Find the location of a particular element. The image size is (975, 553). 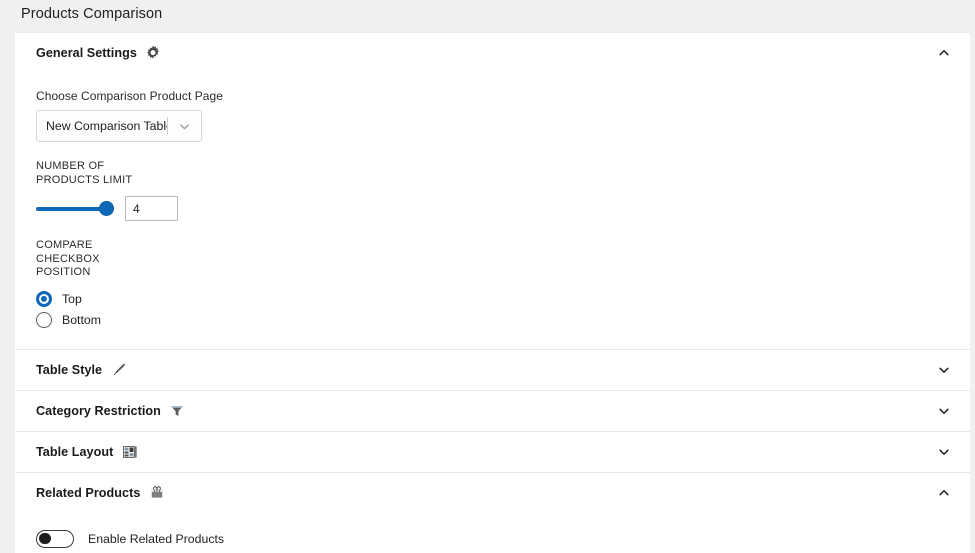

section-title-table-layout: Table Layout is located at coordinates (75, 451).